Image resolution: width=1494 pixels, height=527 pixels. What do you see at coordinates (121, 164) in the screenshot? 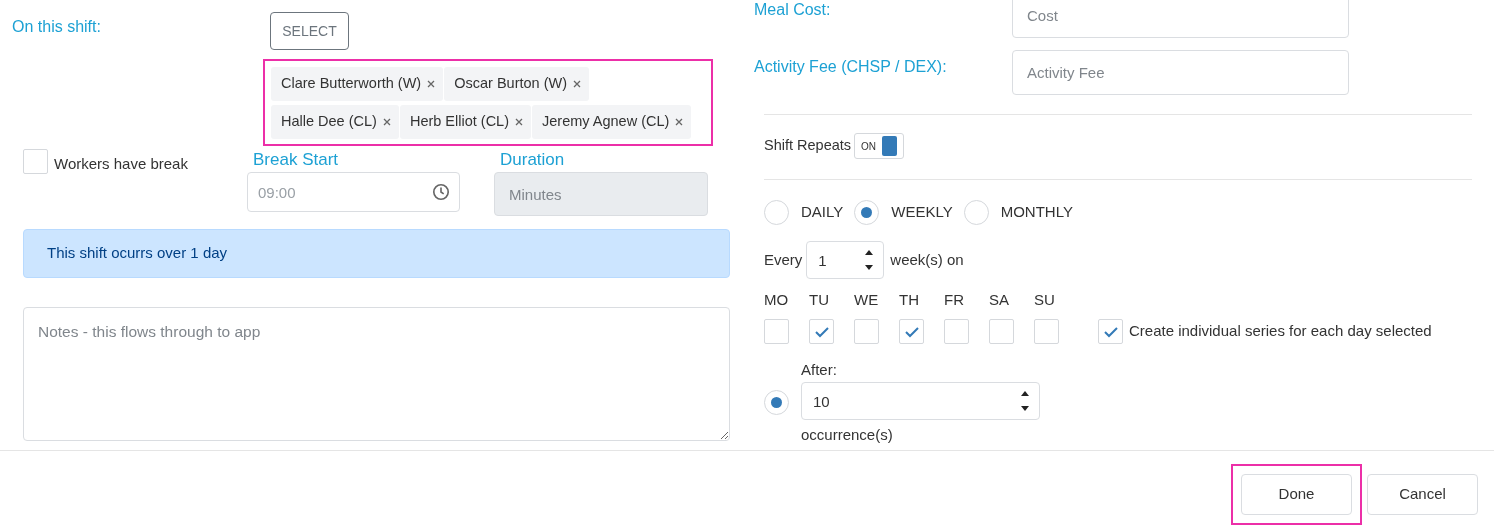
I see `checkbox-label: Workers have break` at bounding box center [121, 164].